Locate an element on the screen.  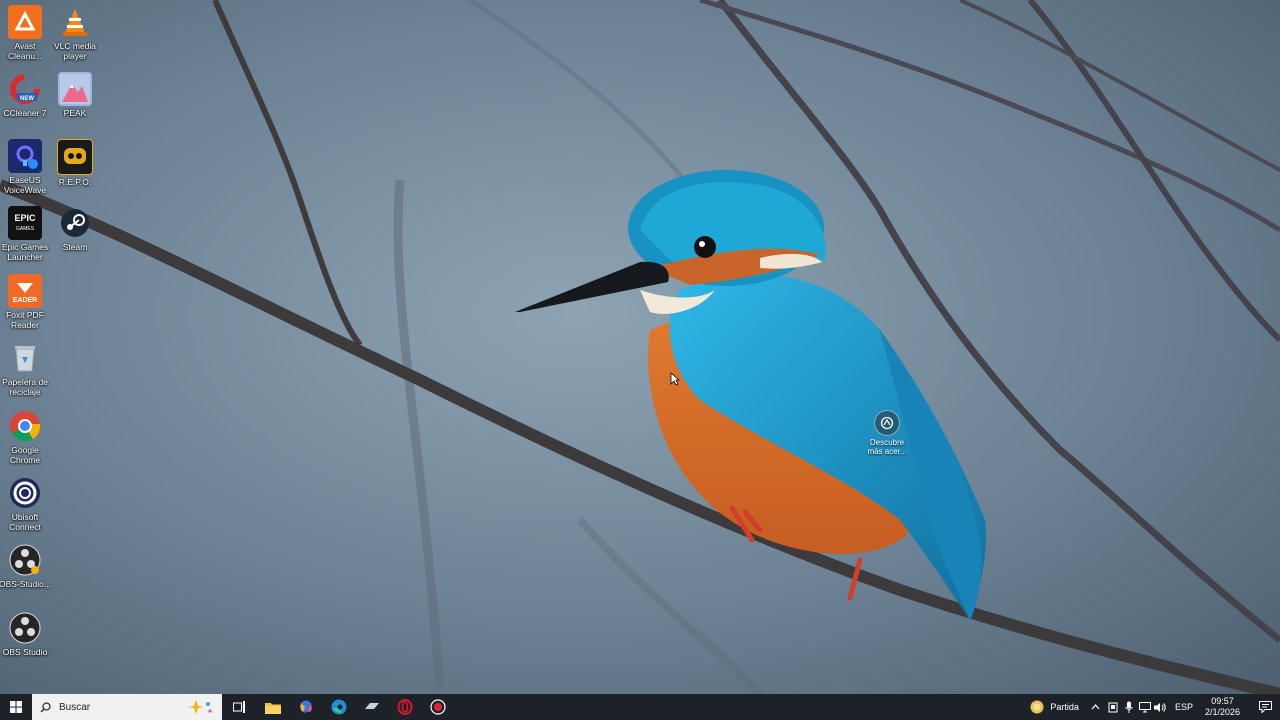
ccleaner-icon: NEW is located at coordinates (25, 89).